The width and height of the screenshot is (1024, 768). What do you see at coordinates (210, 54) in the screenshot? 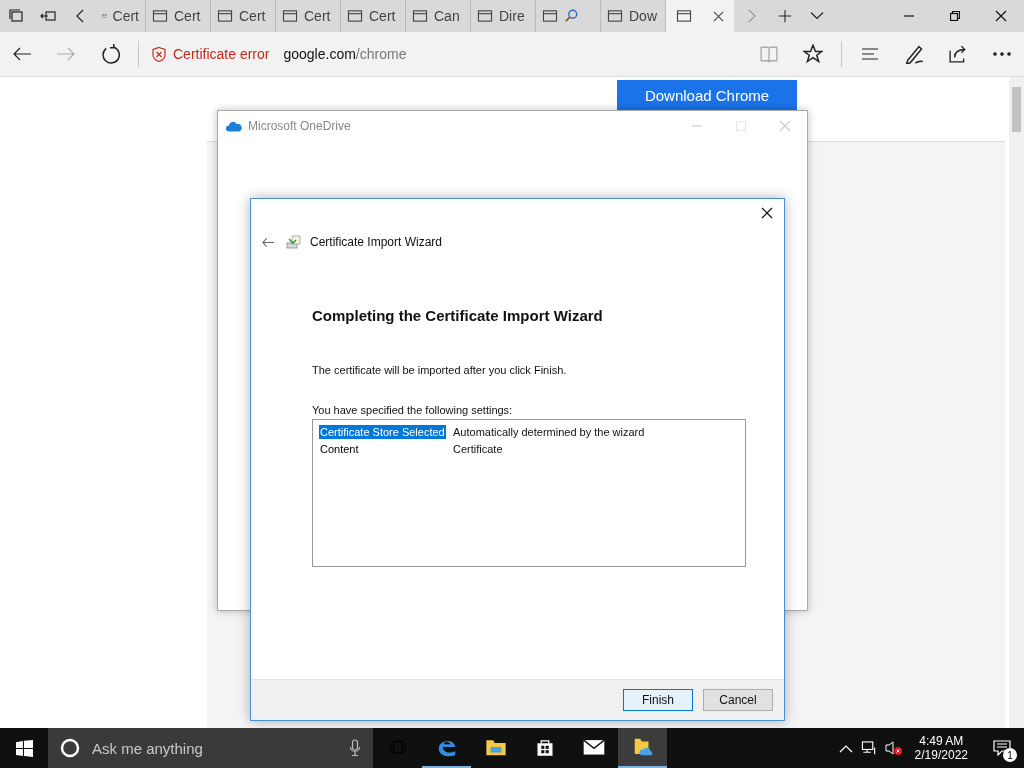
I see `certificate-error-button: Certificate error` at bounding box center [210, 54].